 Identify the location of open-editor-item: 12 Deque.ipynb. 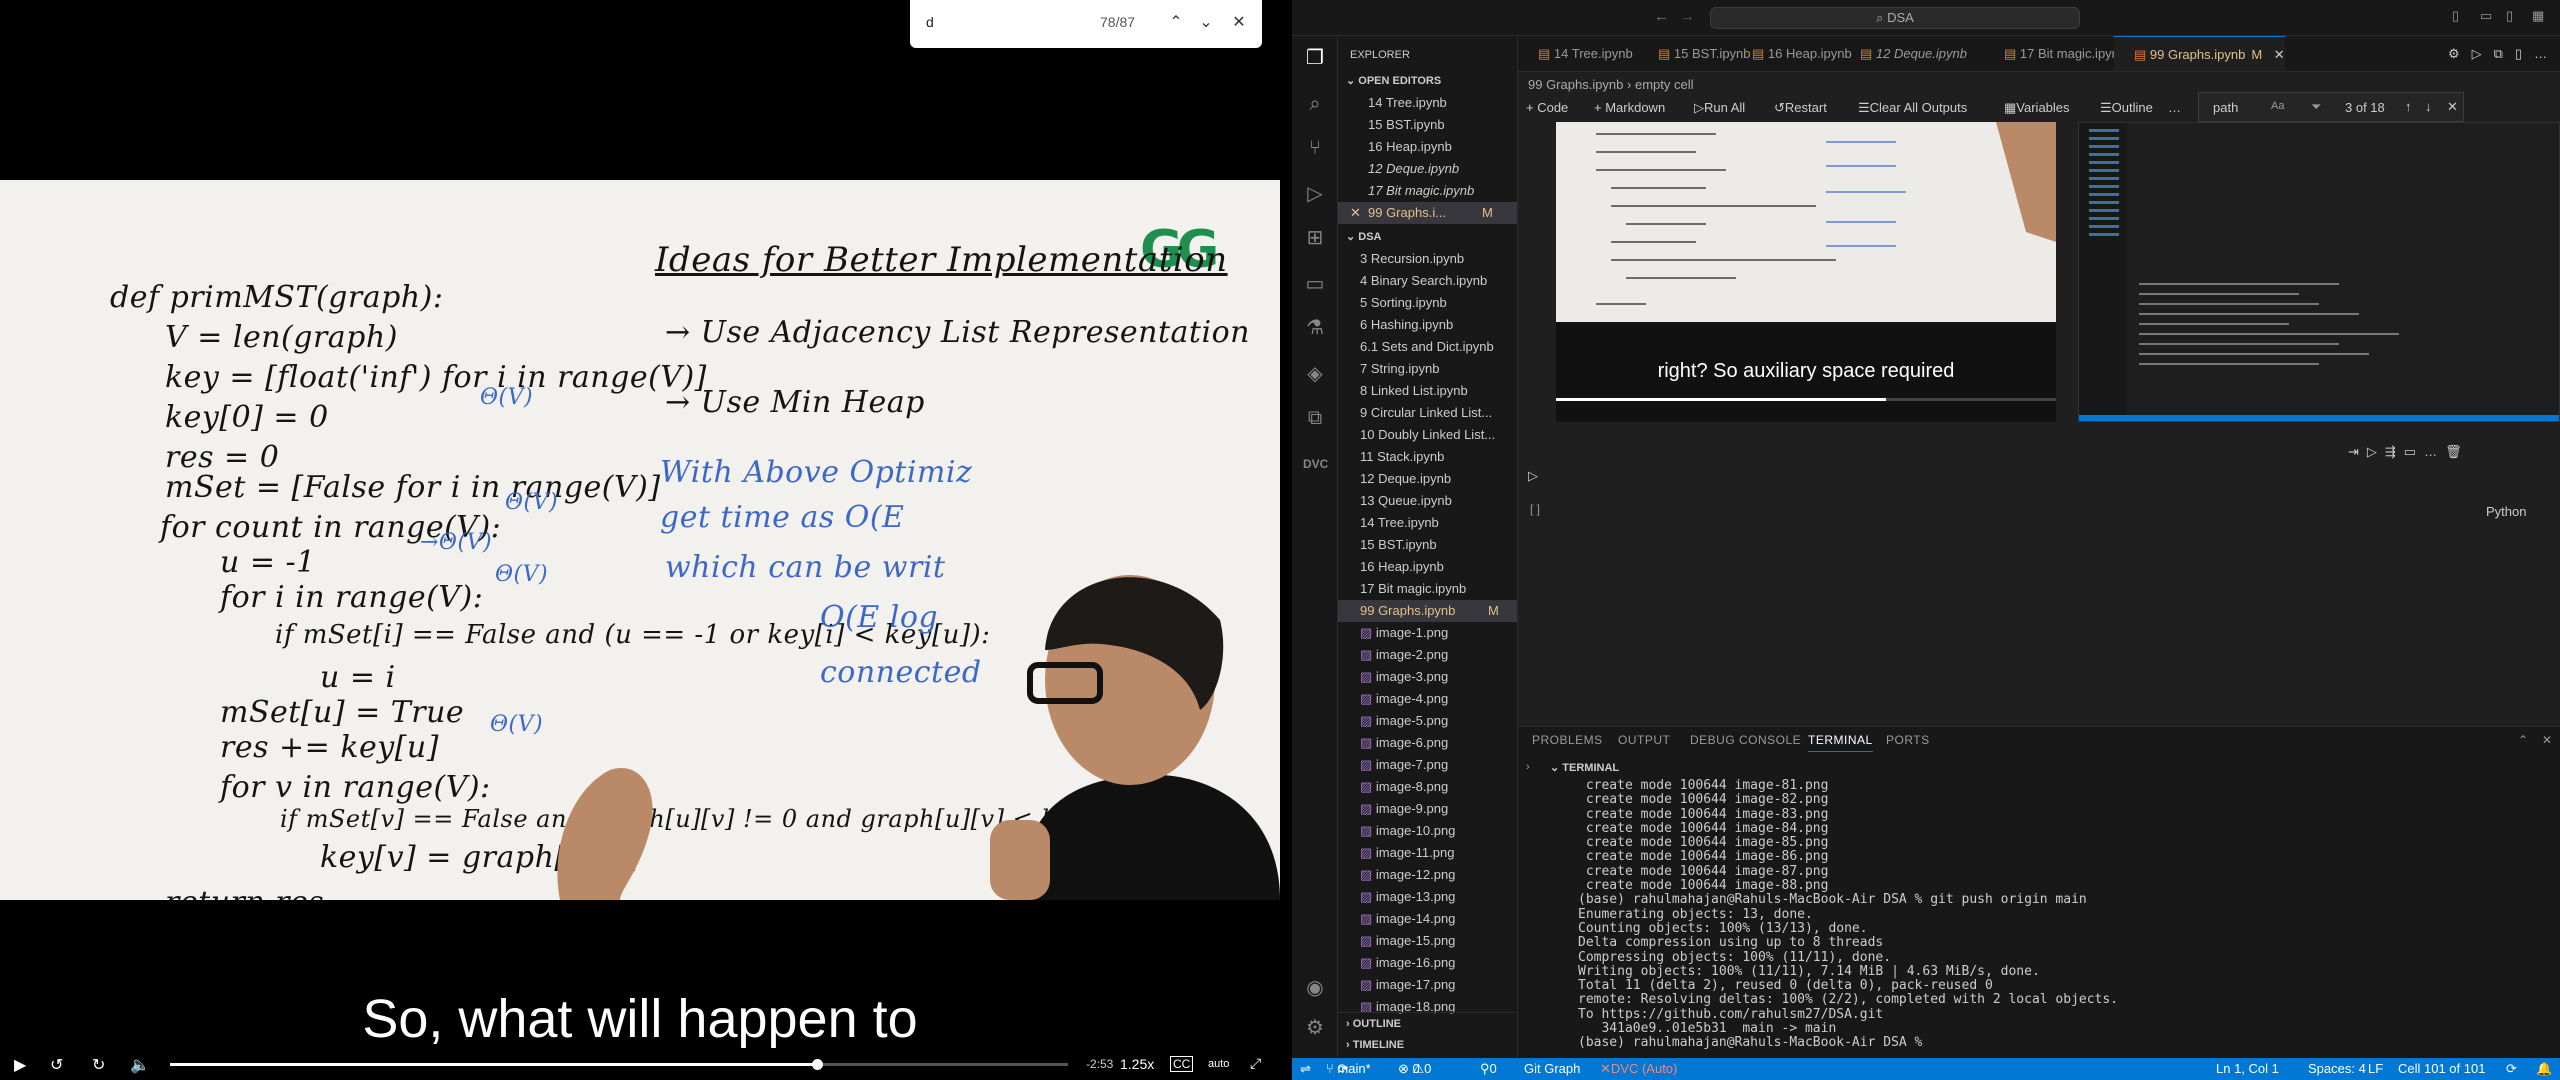
(1427, 169).